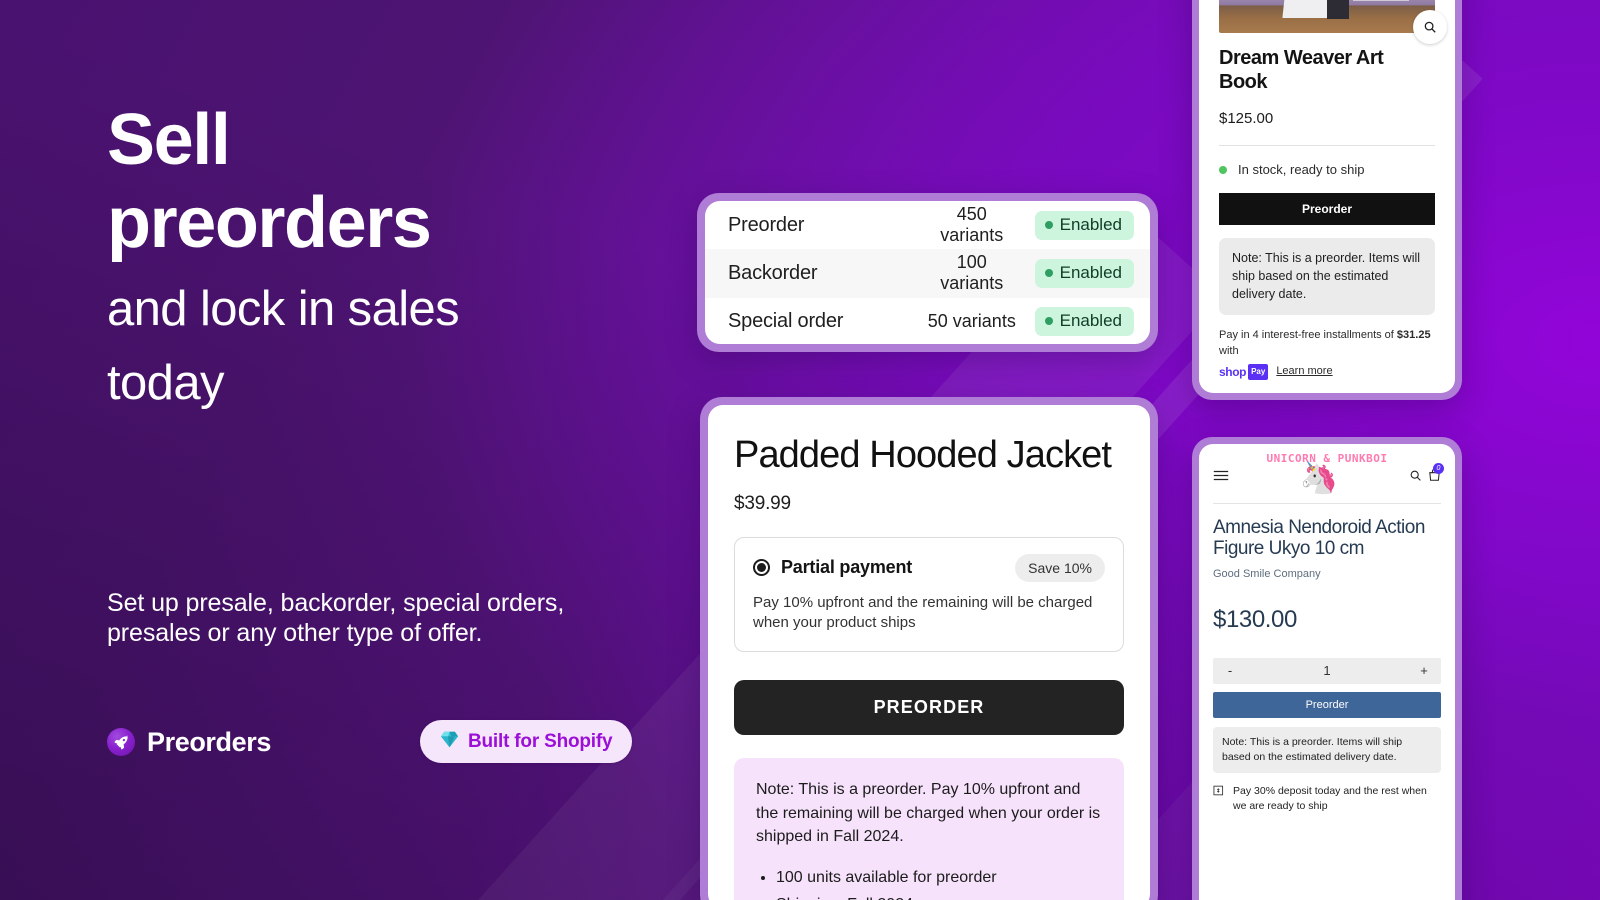 Image resolution: width=1600 pixels, height=900 pixels. I want to click on hamburger-icon, so click(1221, 478).